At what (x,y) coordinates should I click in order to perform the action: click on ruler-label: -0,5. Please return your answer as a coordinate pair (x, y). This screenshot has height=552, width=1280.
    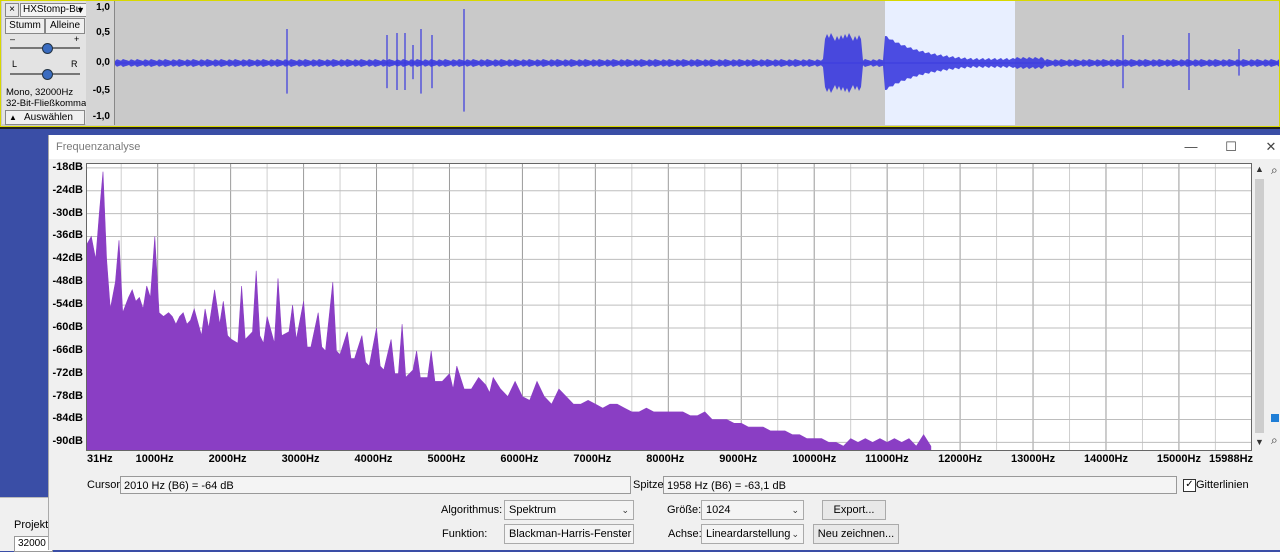
    Looking at the image, I should click on (101, 90).